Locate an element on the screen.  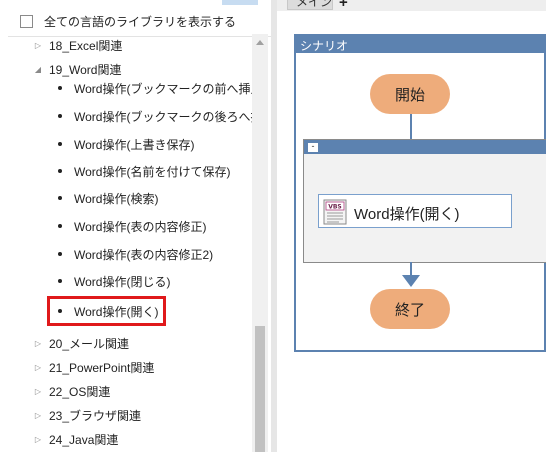
toolbar-button is located at coordinates (240, 2).